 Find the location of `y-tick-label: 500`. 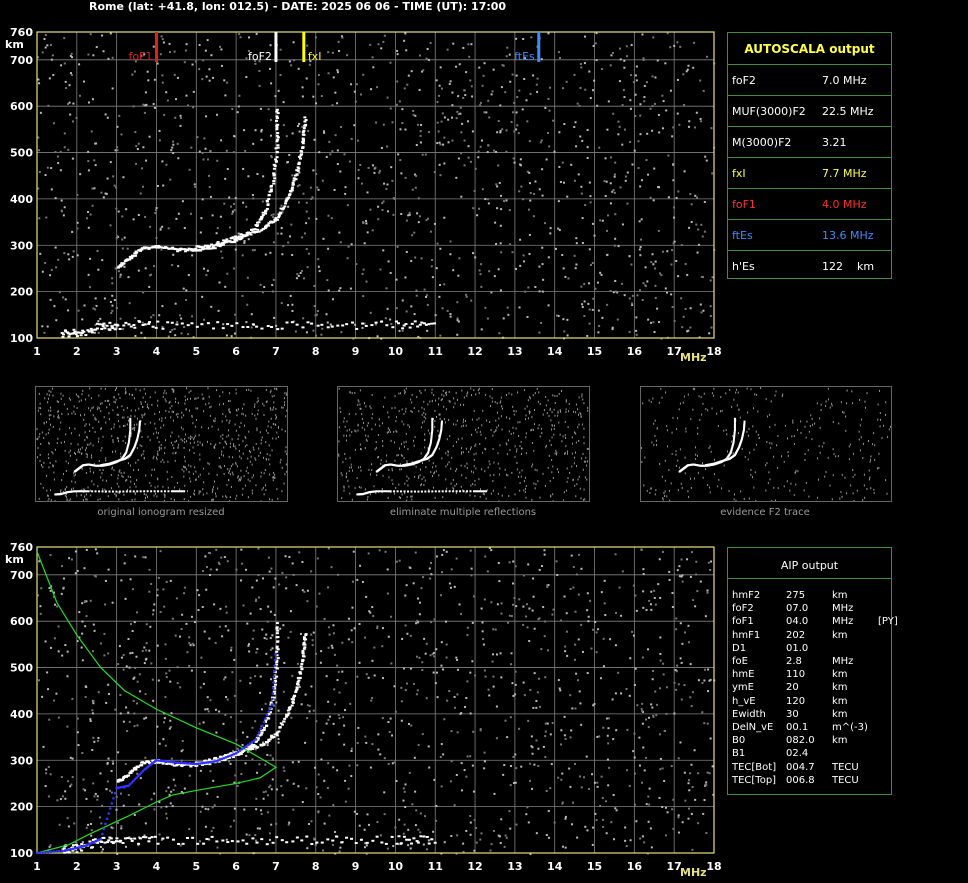

y-tick-label: 500 is located at coordinates (21, 668).